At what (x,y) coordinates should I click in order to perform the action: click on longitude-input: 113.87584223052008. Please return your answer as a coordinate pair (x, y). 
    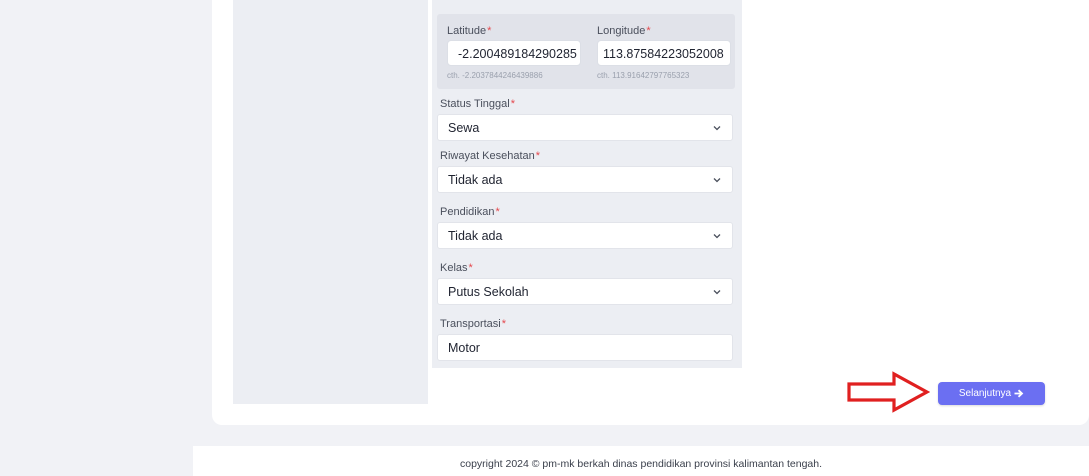
    Looking at the image, I should click on (664, 53).